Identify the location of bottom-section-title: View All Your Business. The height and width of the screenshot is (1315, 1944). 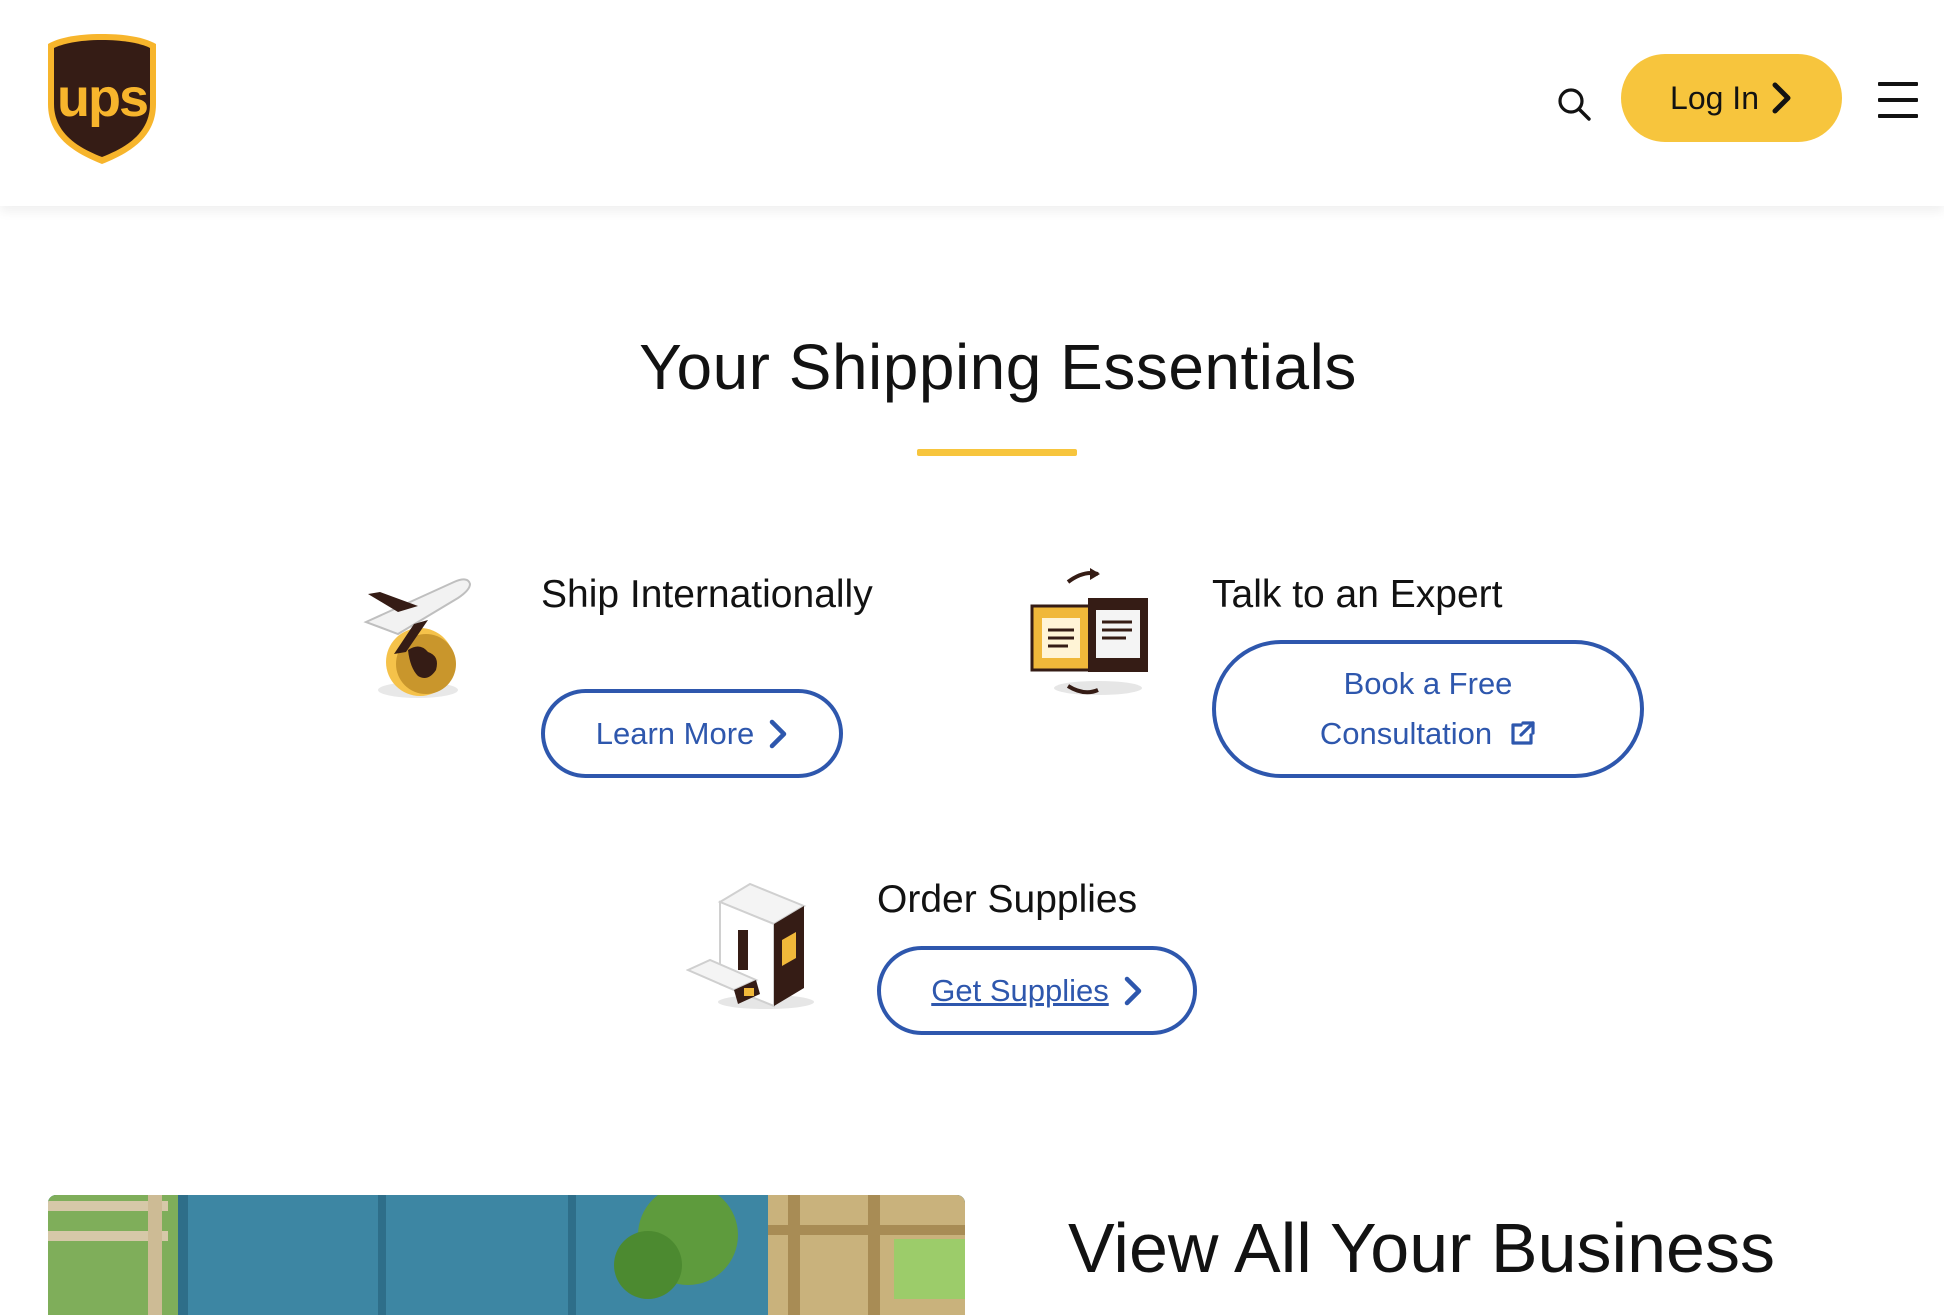
(1421, 1248).